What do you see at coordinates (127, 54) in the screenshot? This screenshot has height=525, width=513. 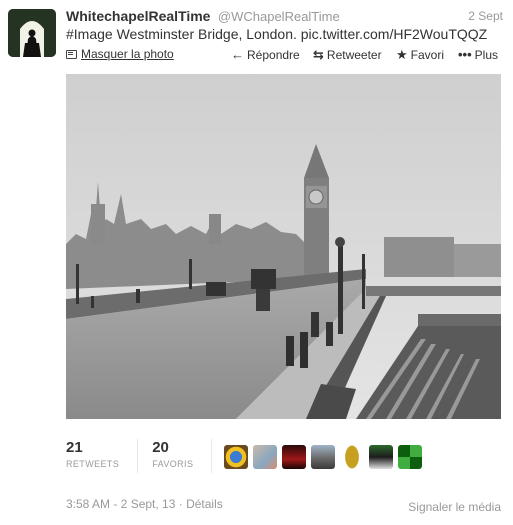 I see `hide-photo-label: Masquer la photo` at bounding box center [127, 54].